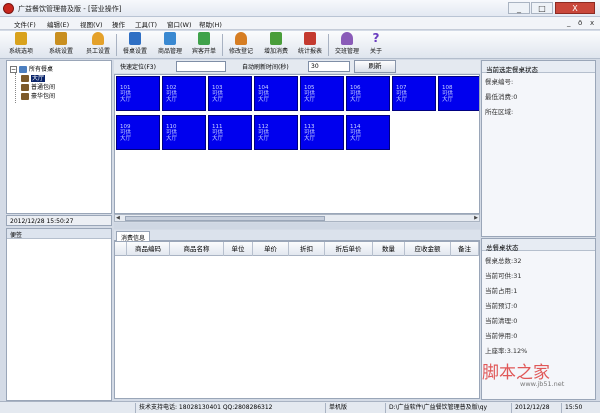 Image resolution: width=600 pixels, height=413 pixels. Describe the element at coordinates (98, 38) in the screenshot. I see `person-icon` at that location.